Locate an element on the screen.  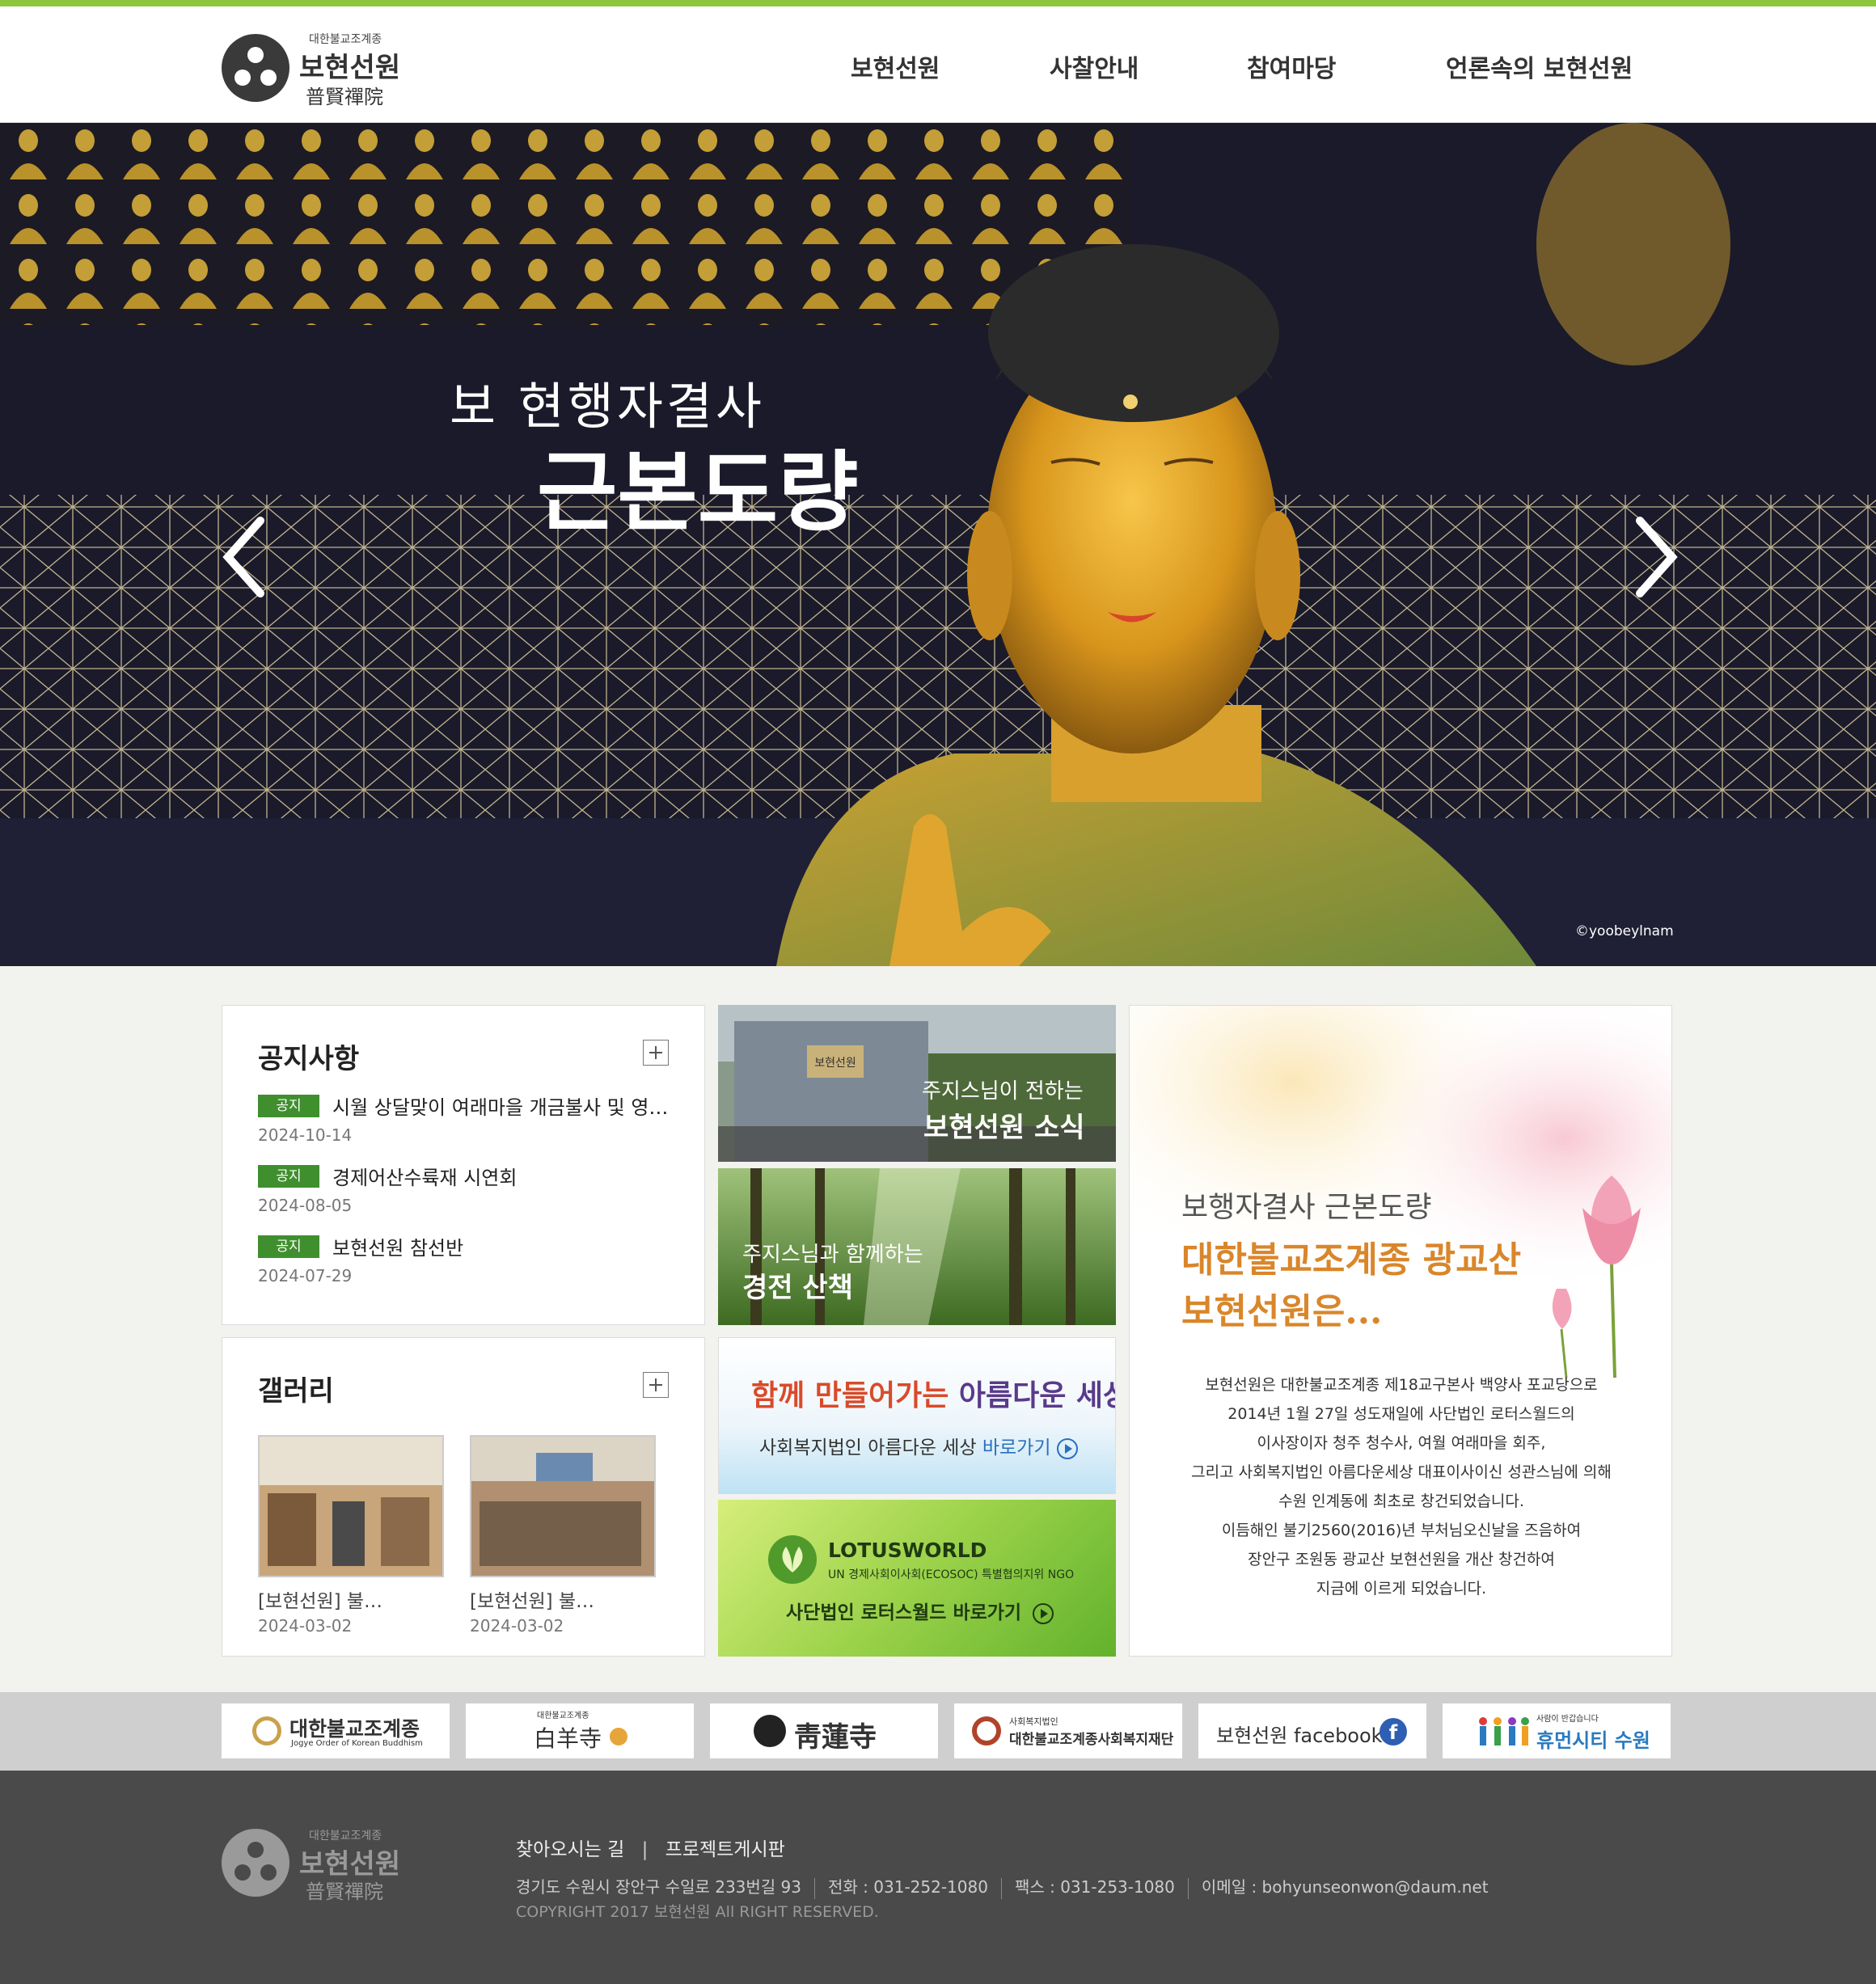
notice-item-date: 2024-07-29 is located at coordinates (305, 1275).